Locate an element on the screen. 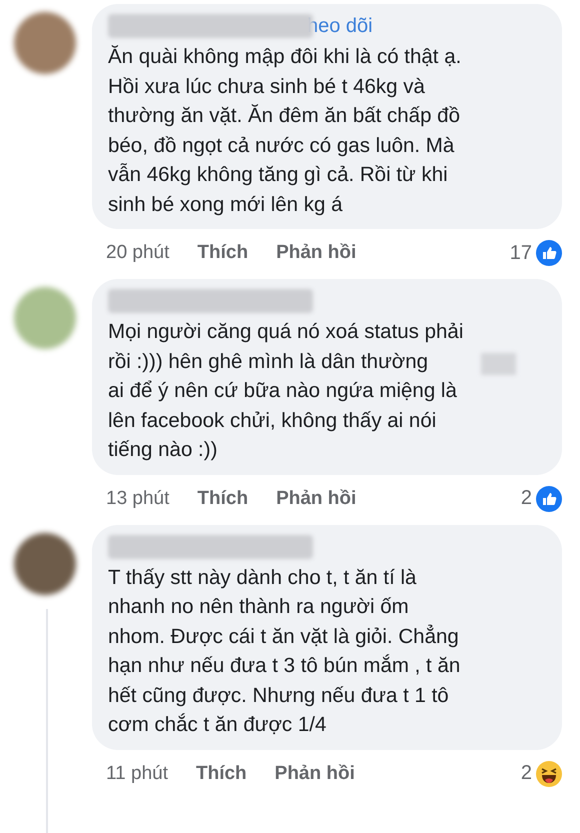 The width and height of the screenshot is (580, 833). timestamp: 13 phút is located at coordinates (138, 499).